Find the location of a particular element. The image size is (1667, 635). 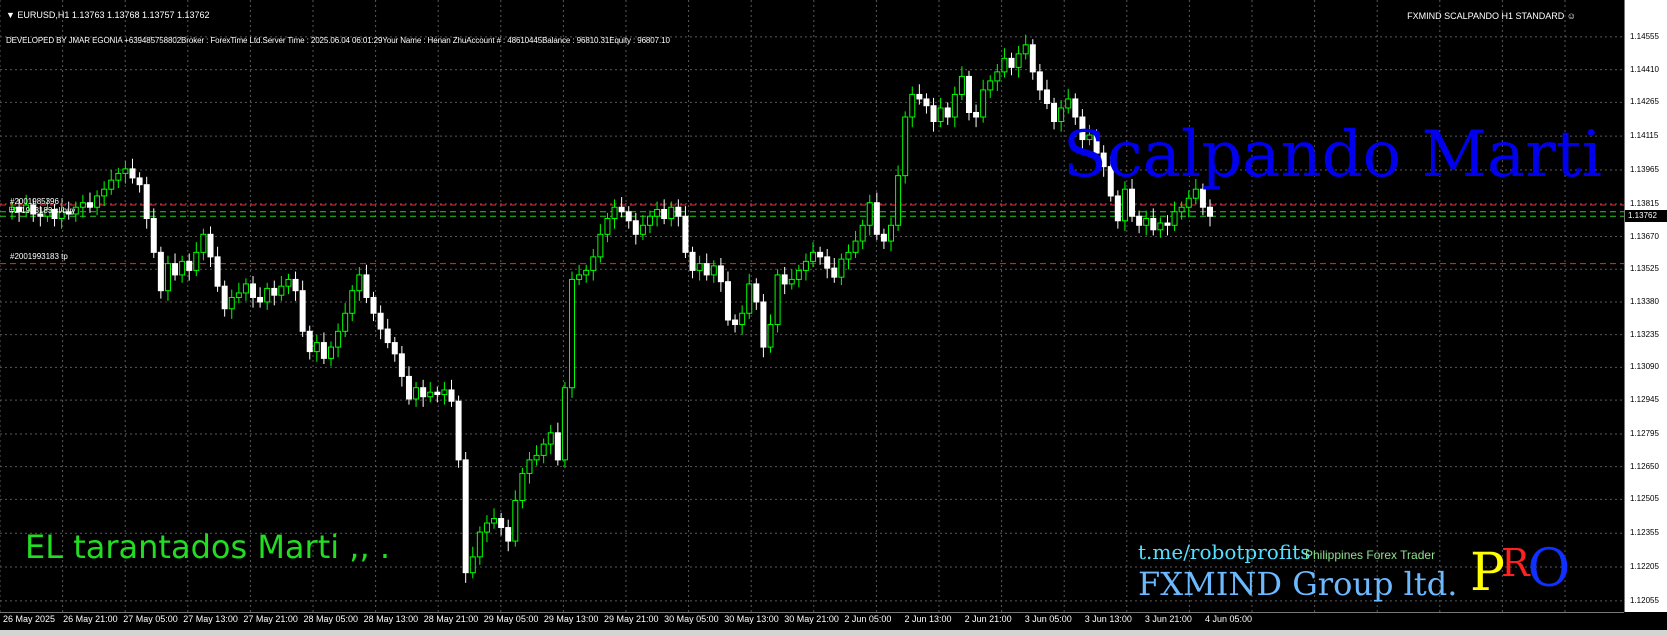

price-tick-label: 1.14410 is located at coordinates (1644, 69).